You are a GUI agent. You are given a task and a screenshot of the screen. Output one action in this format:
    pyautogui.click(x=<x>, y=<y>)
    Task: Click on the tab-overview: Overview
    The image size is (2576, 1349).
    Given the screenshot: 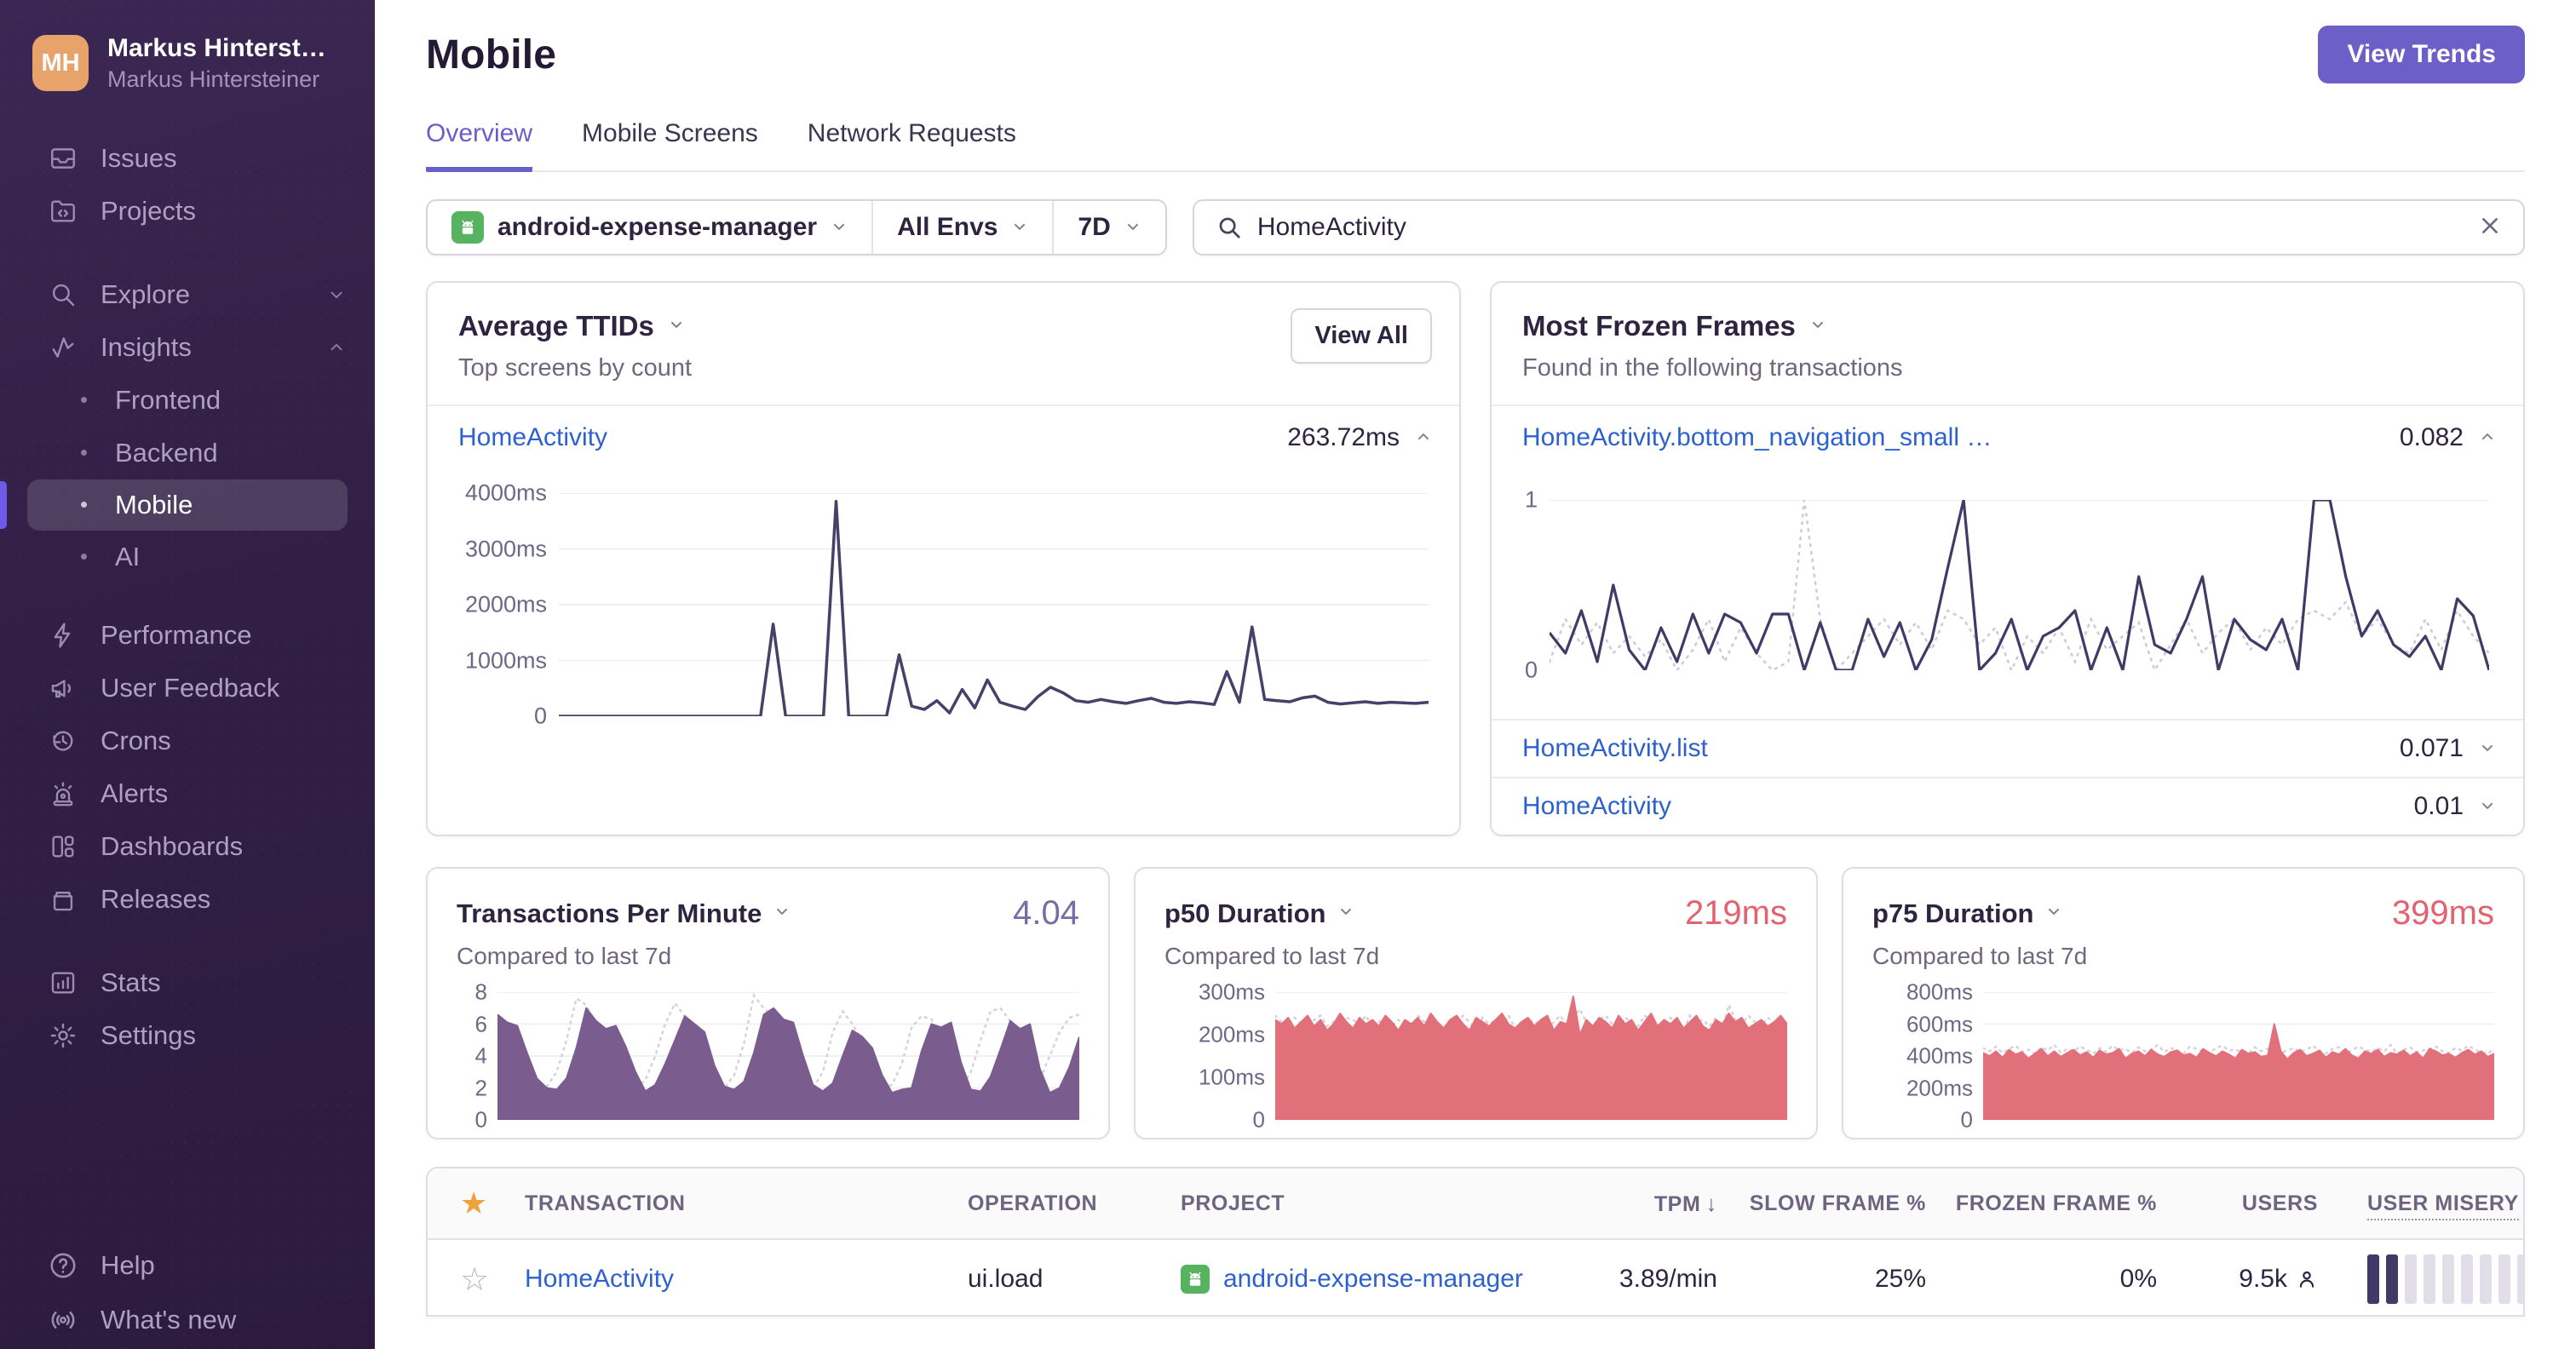 What is the action you would take?
    pyautogui.click(x=480, y=145)
    